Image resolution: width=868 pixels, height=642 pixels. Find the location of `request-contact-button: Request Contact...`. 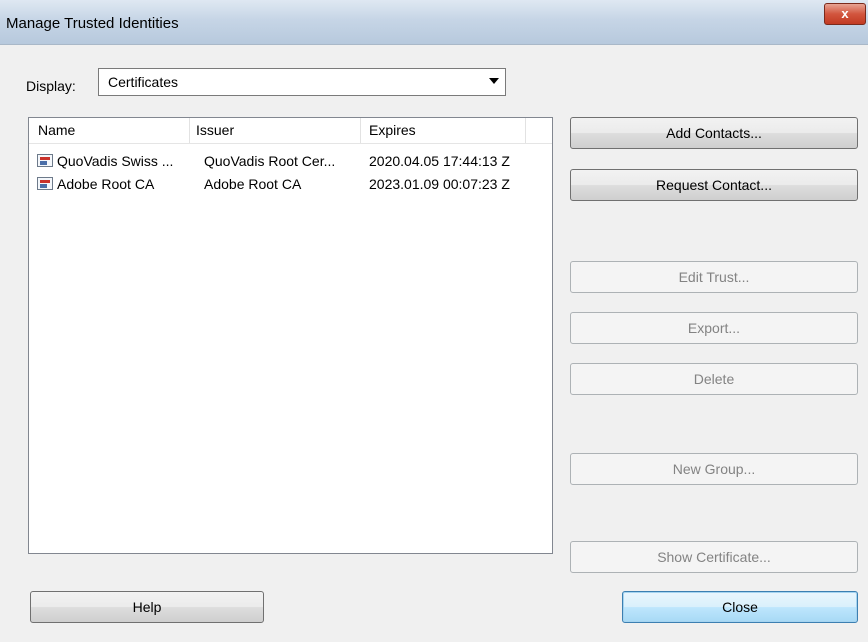

request-contact-button: Request Contact... is located at coordinates (714, 185).